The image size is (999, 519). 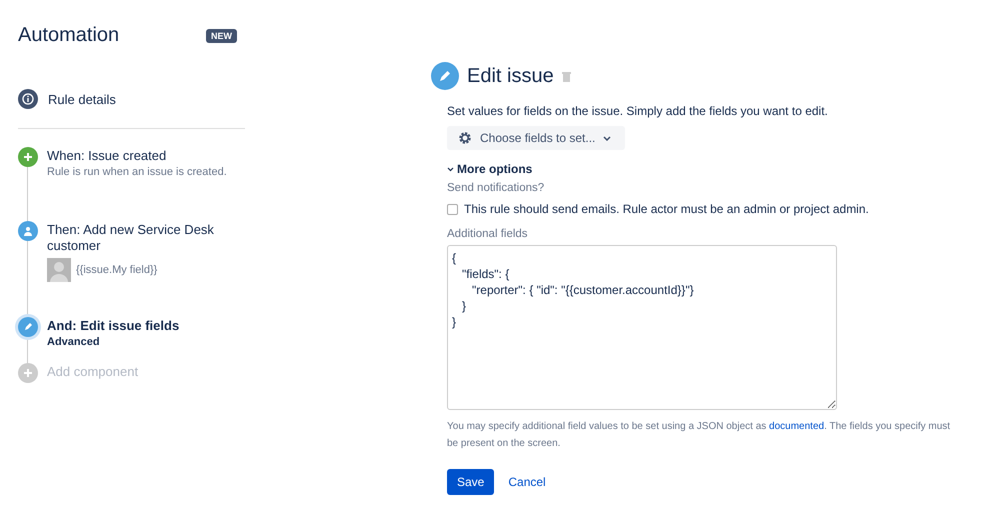 What do you see at coordinates (28, 231) in the screenshot?
I see `person-icon` at bounding box center [28, 231].